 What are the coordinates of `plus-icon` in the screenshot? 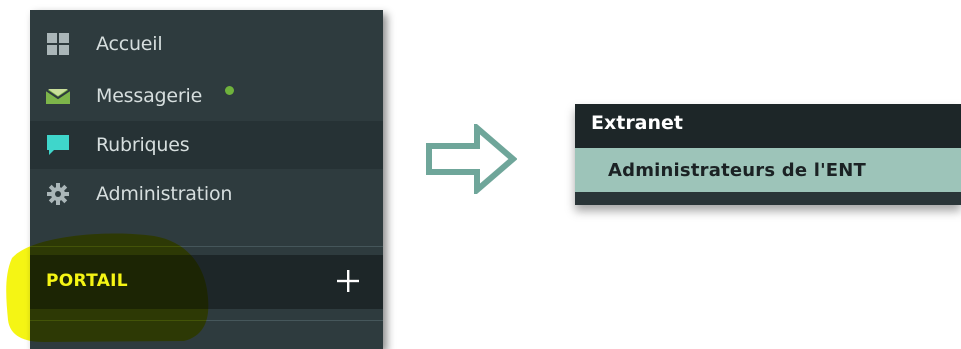 It's located at (348, 281).